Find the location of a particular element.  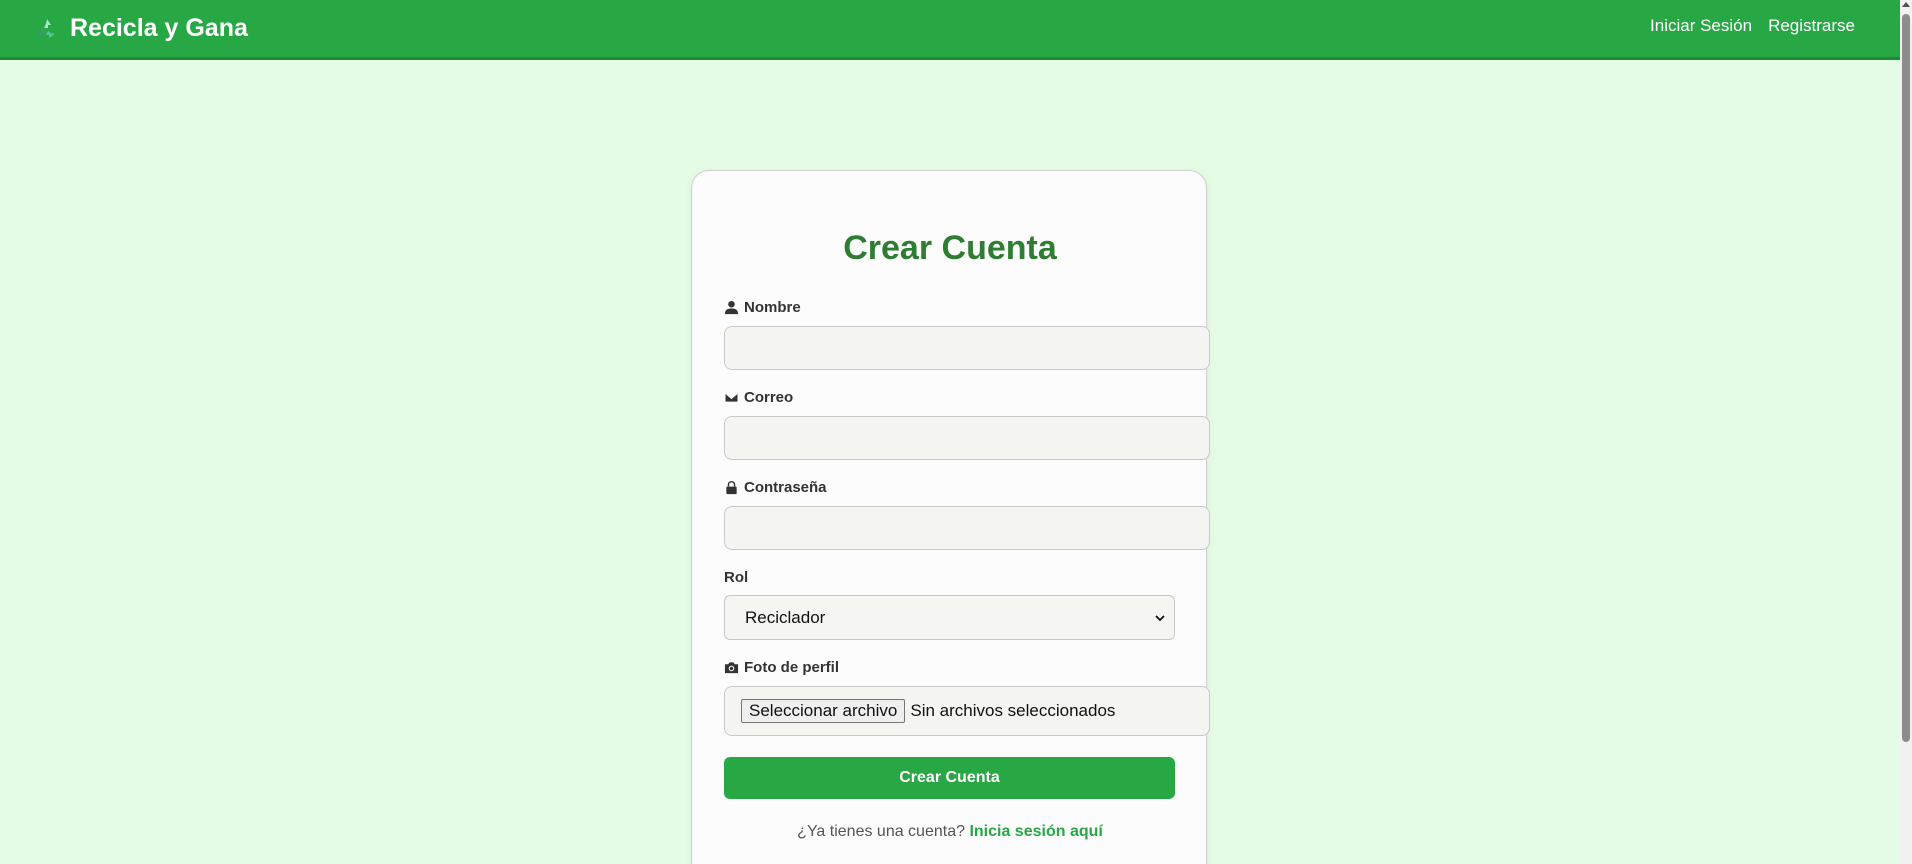

file-status: Sin archivos seleccionados is located at coordinates (1013, 710).